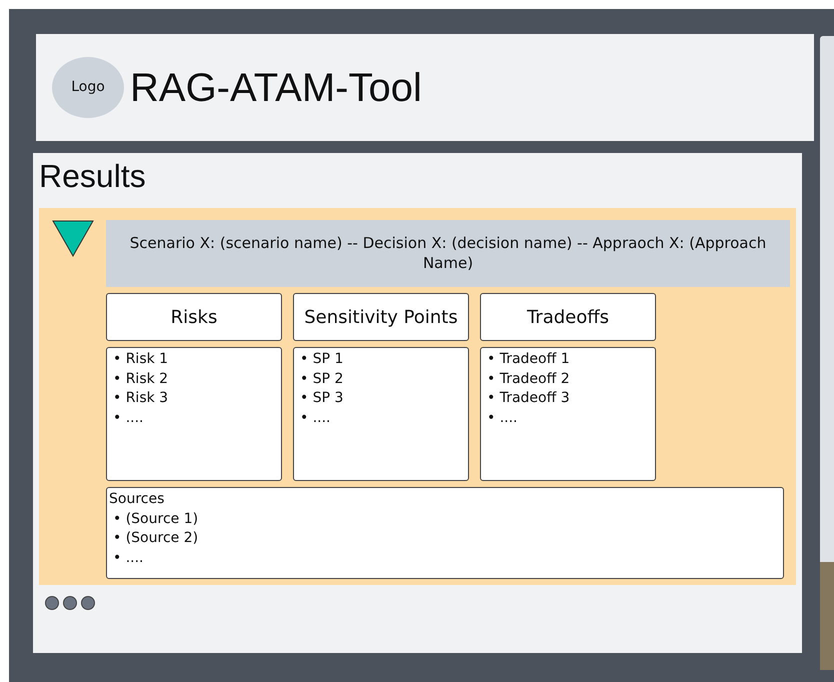 The width and height of the screenshot is (834, 682). Describe the element at coordinates (529, 398) in the screenshot. I see `list-item: • Tradeoff 3` at that location.